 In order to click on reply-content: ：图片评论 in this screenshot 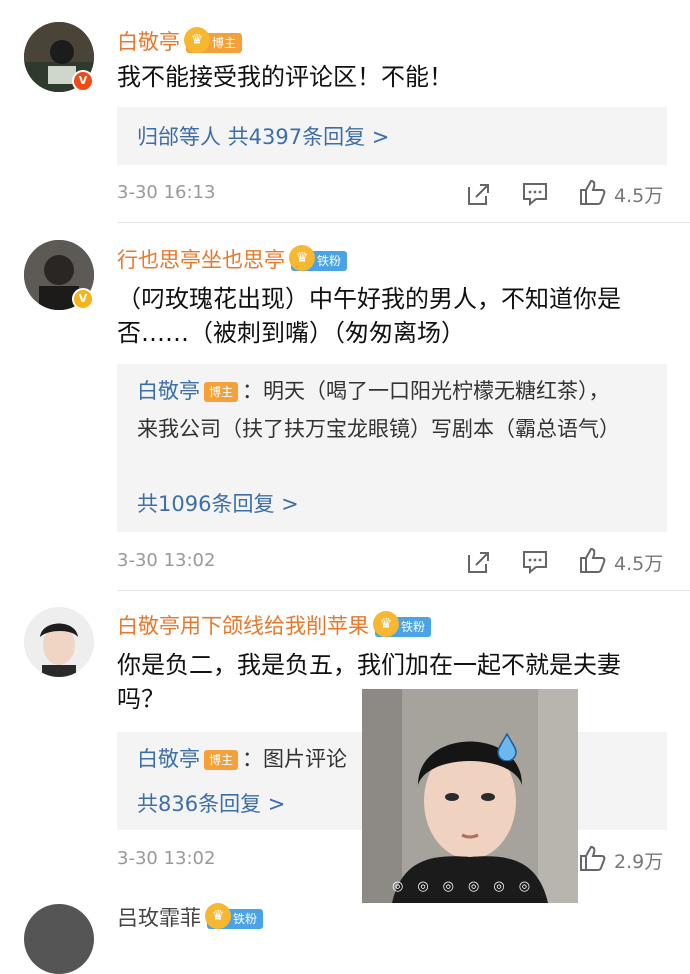, I will do `click(295, 759)`.